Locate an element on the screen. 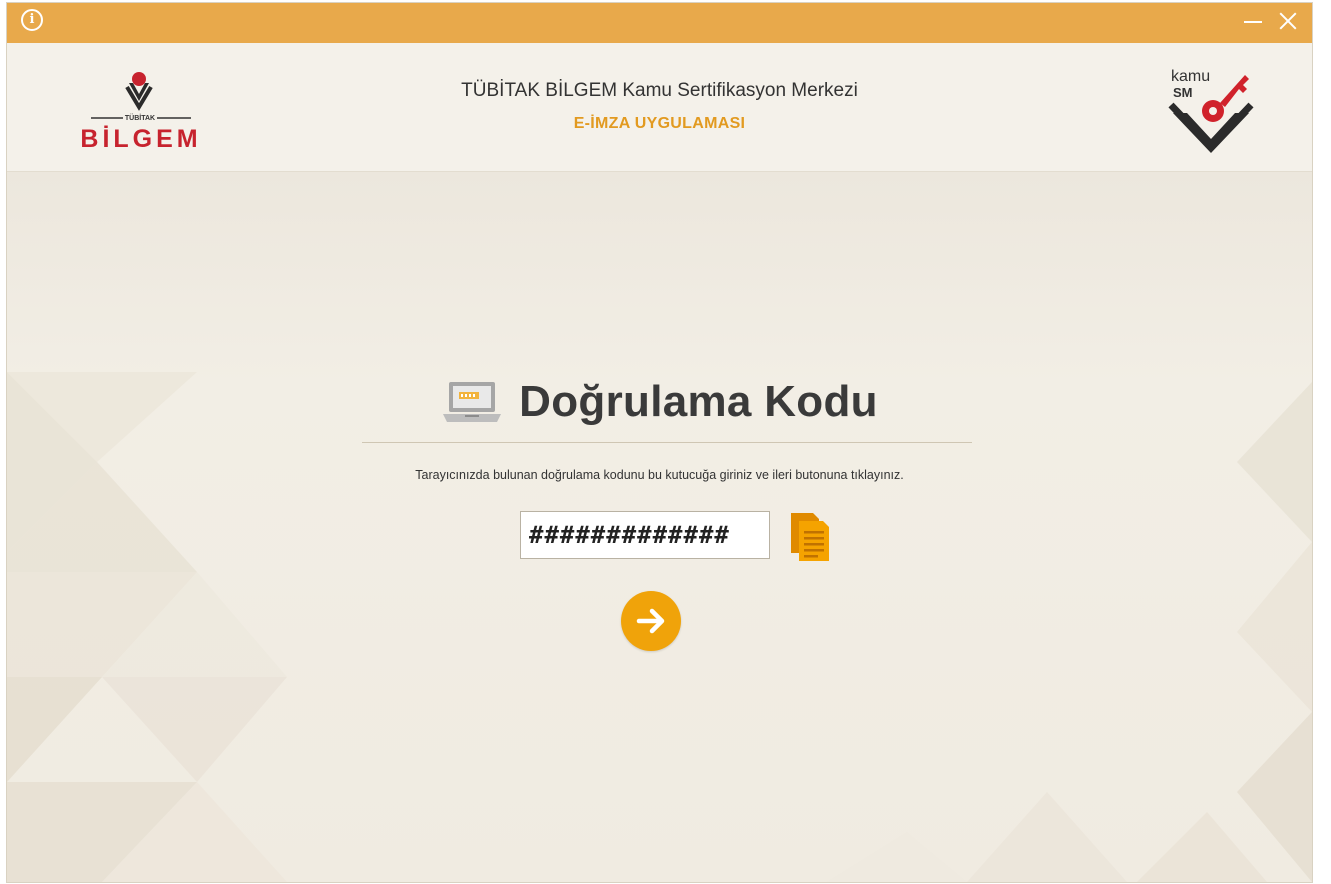  heading-container: Doğrulama Kodu is located at coordinates (659, 403).